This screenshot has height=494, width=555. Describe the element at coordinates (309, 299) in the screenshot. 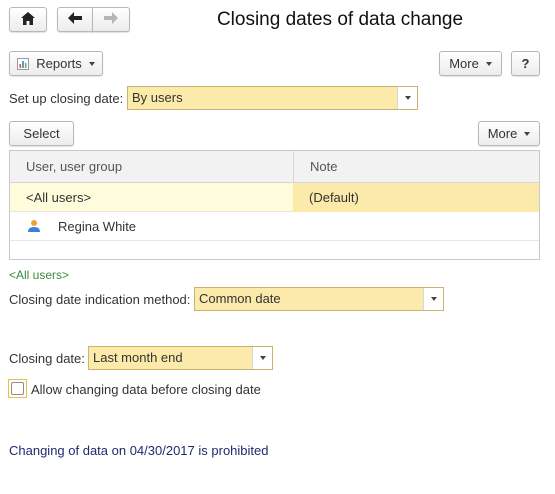

I see `method-value: Common date` at that location.